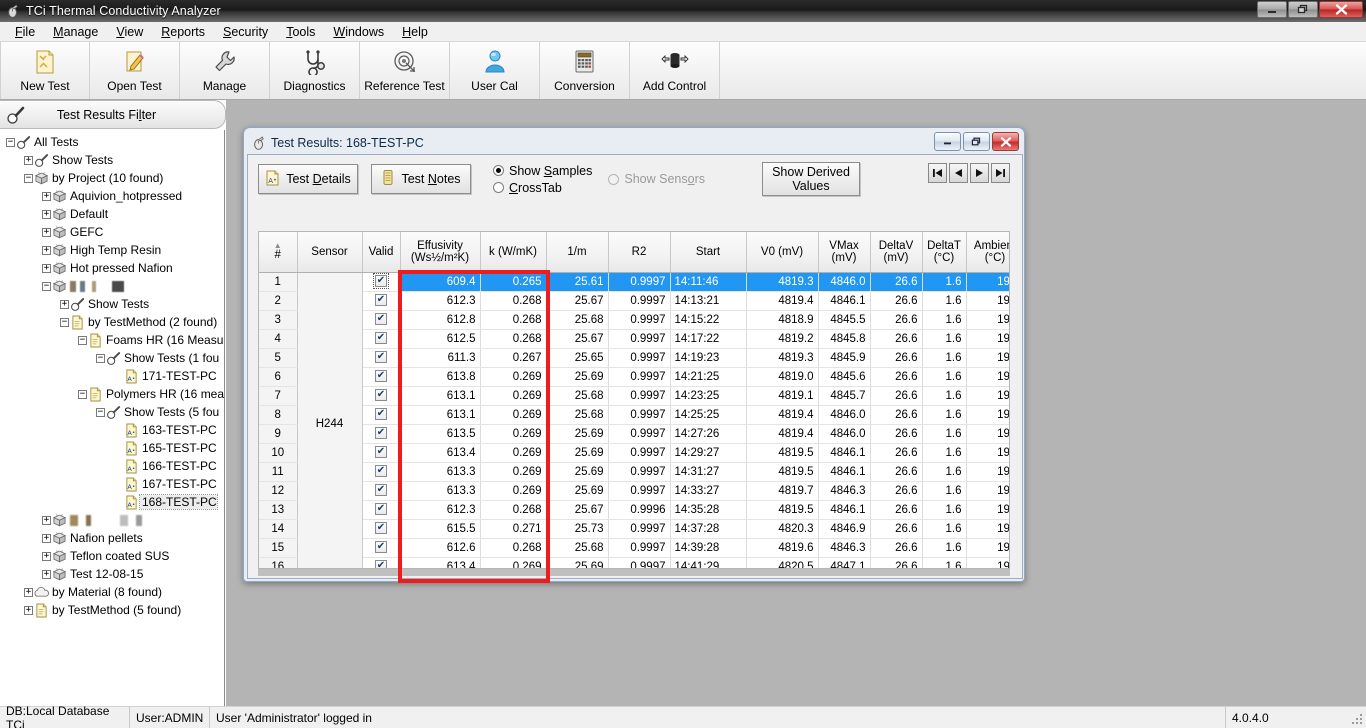  I want to click on tree-item: A • 171-TEST-PC, so click(112, 376).